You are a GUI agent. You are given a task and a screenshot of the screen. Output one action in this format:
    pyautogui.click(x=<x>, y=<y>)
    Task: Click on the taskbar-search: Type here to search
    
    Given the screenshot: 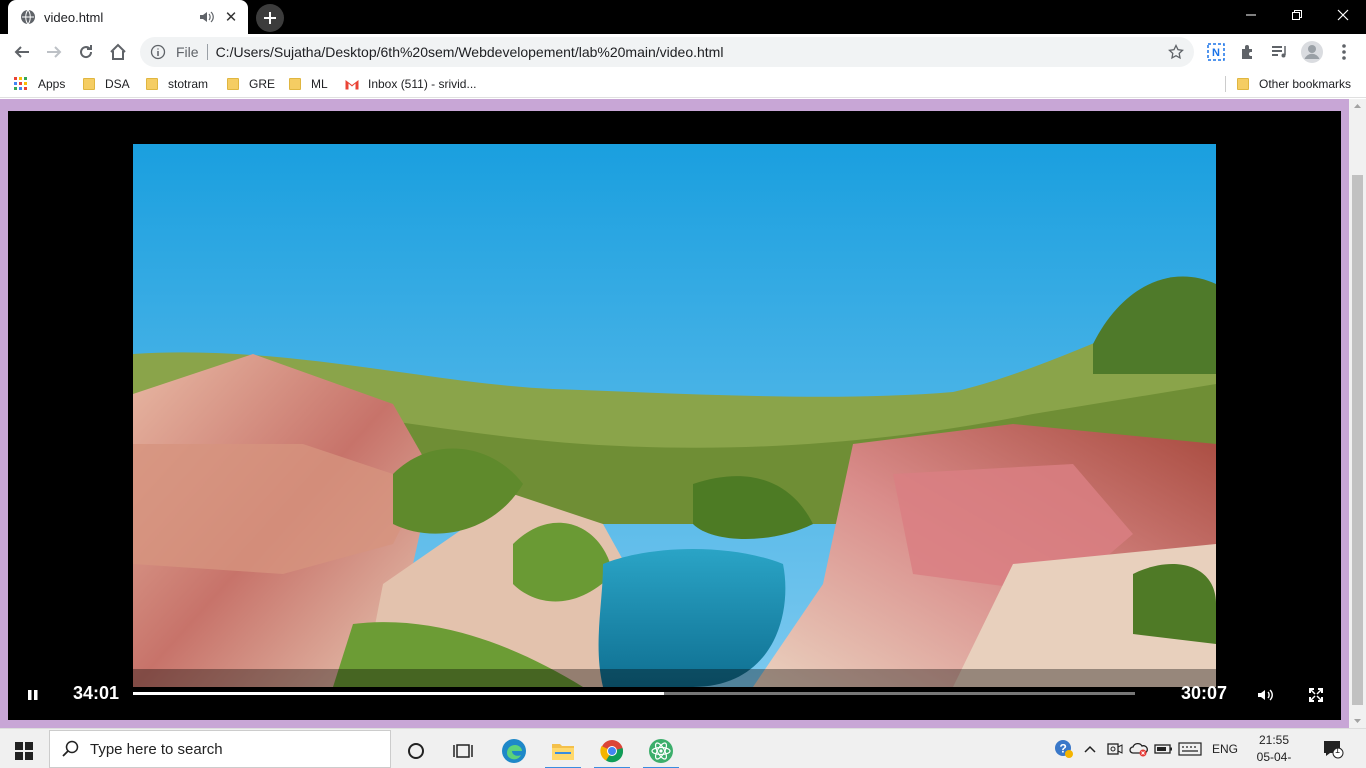 What is the action you would take?
    pyautogui.click(x=220, y=749)
    